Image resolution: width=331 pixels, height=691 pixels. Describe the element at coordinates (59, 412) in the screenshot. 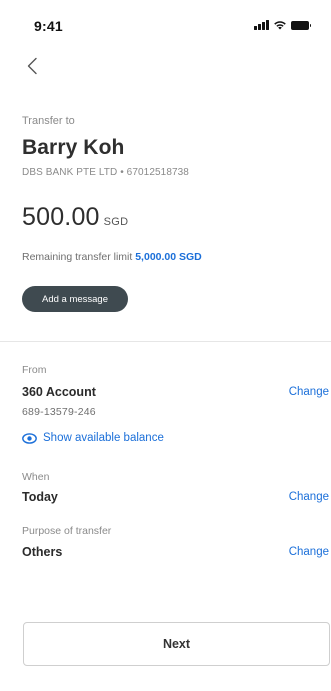

I see `from-account-number: 689-13579-246` at that location.